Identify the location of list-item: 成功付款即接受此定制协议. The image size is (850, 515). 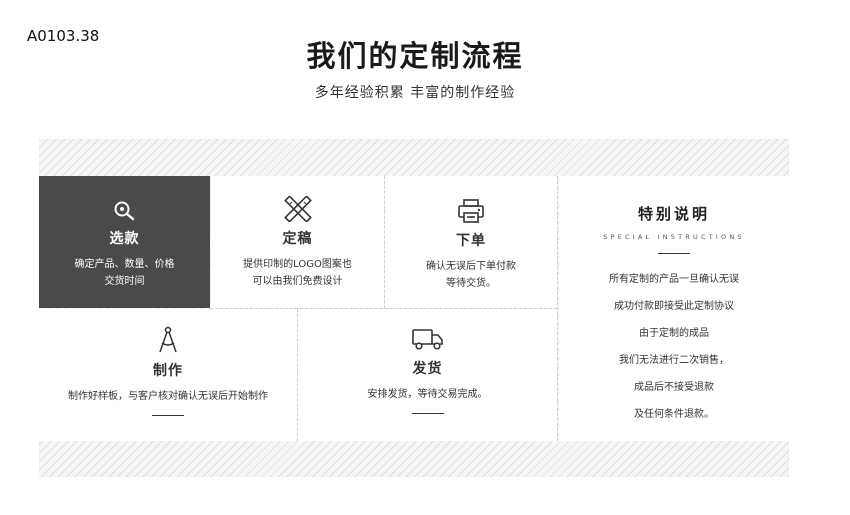
(674, 306).